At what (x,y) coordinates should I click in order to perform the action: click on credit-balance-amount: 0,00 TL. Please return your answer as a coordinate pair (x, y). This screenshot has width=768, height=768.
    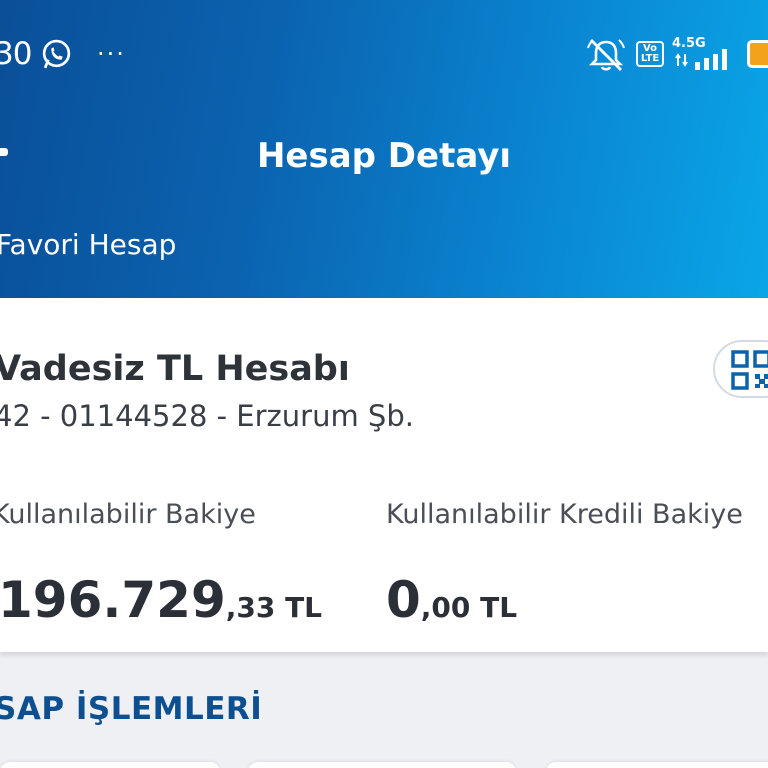
    Looking at the image, I should click on (451, 600).